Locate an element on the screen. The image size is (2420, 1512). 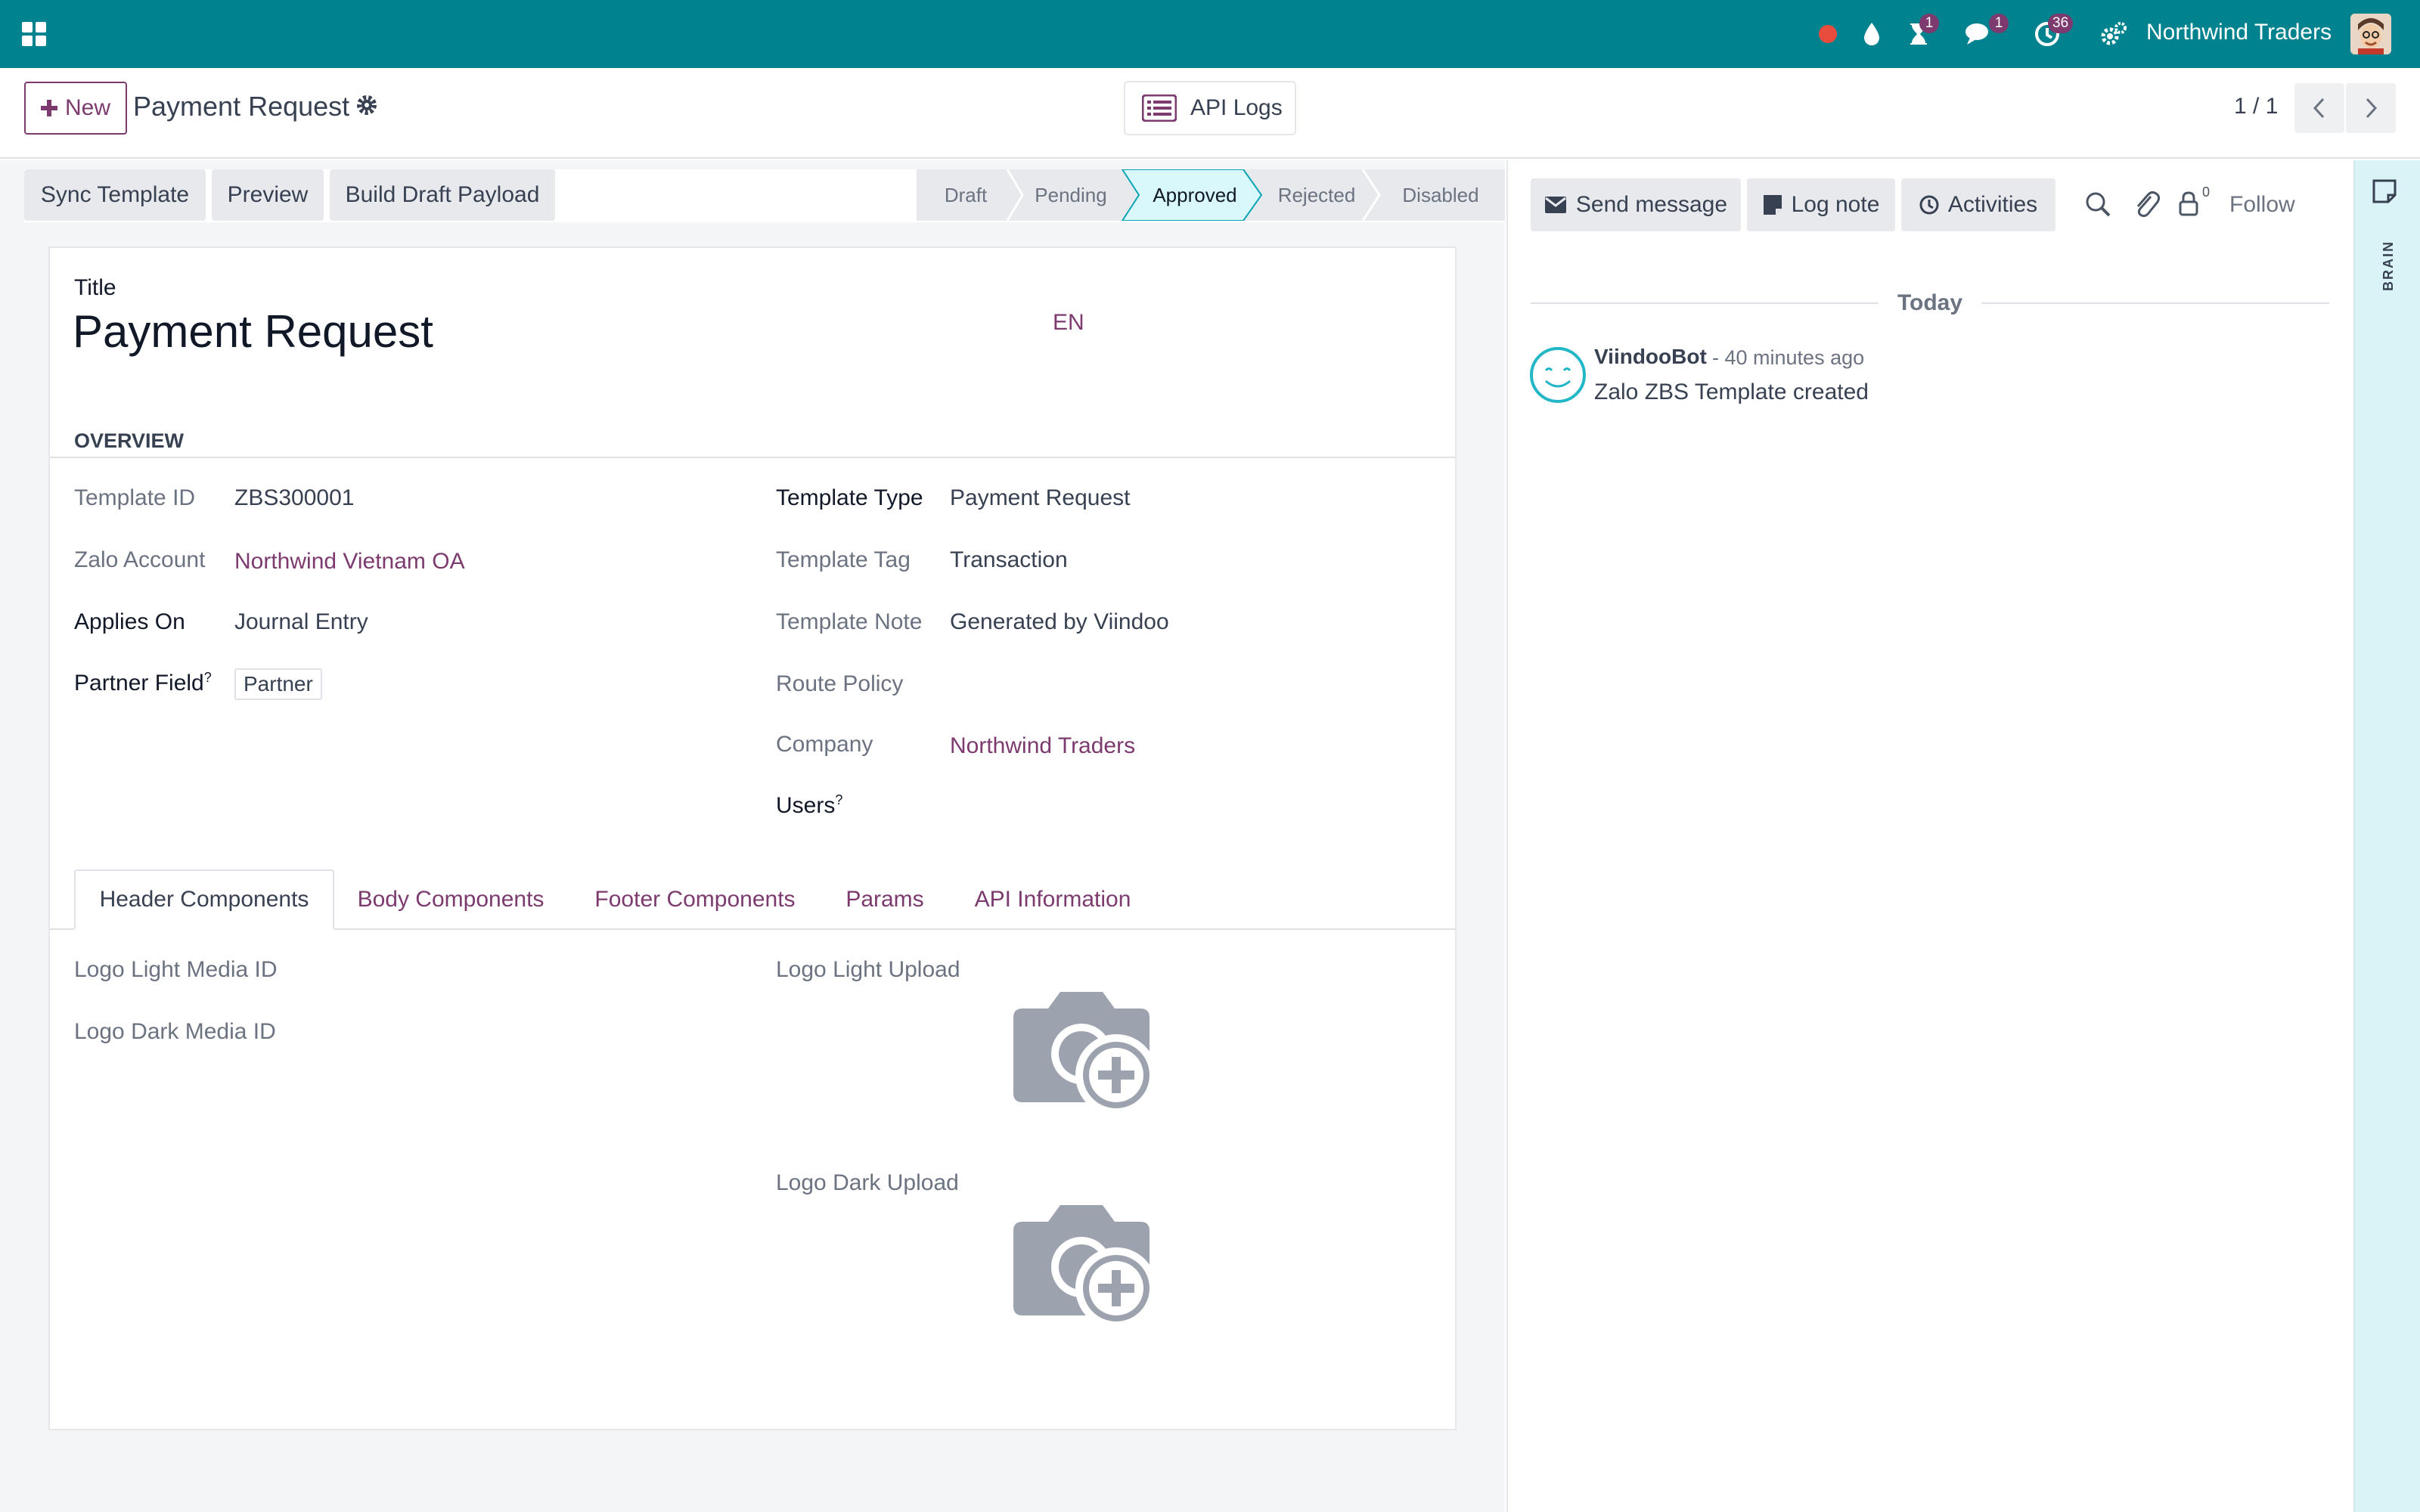
partner-field-tag: Partner is located at coordinates (278, 684).